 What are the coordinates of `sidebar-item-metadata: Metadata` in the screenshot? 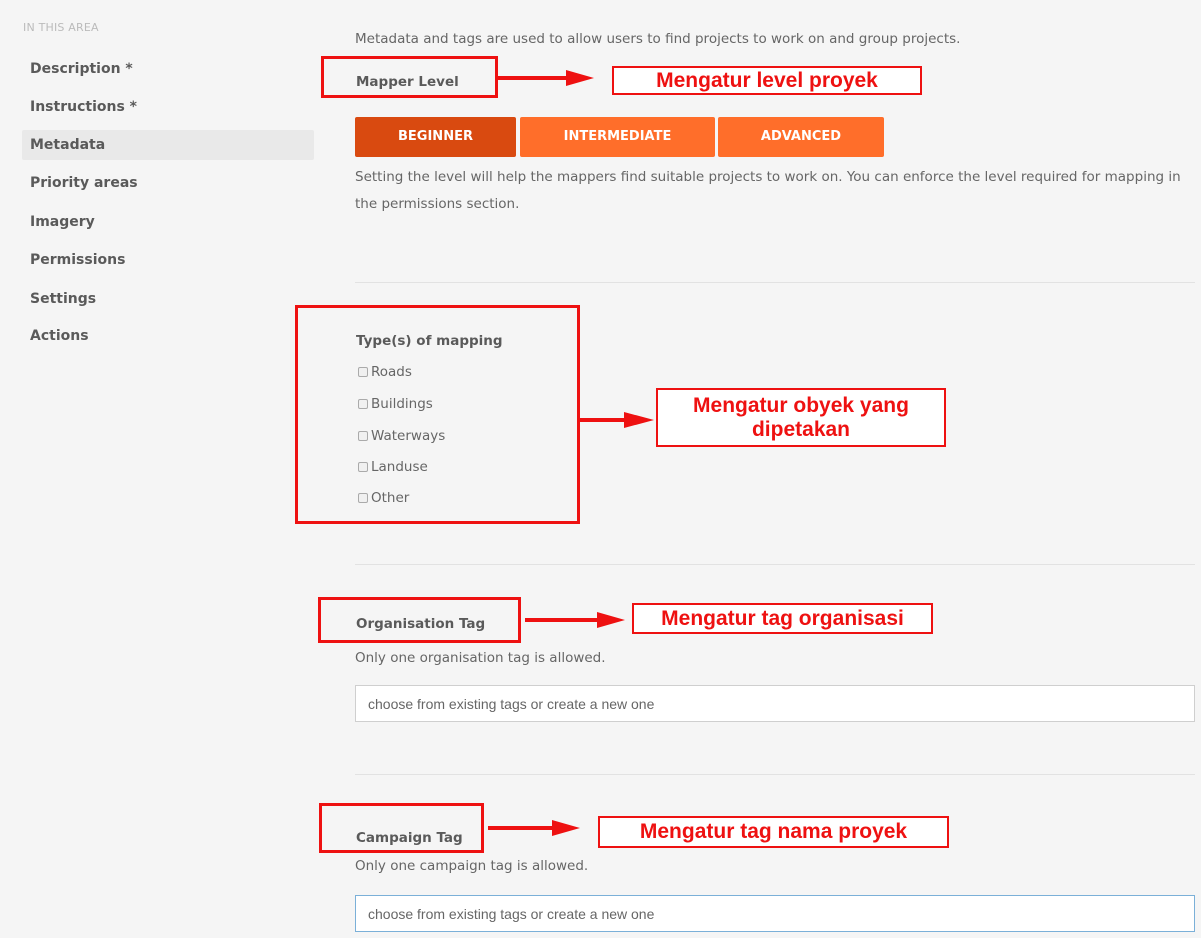 It's located at (168, 145).